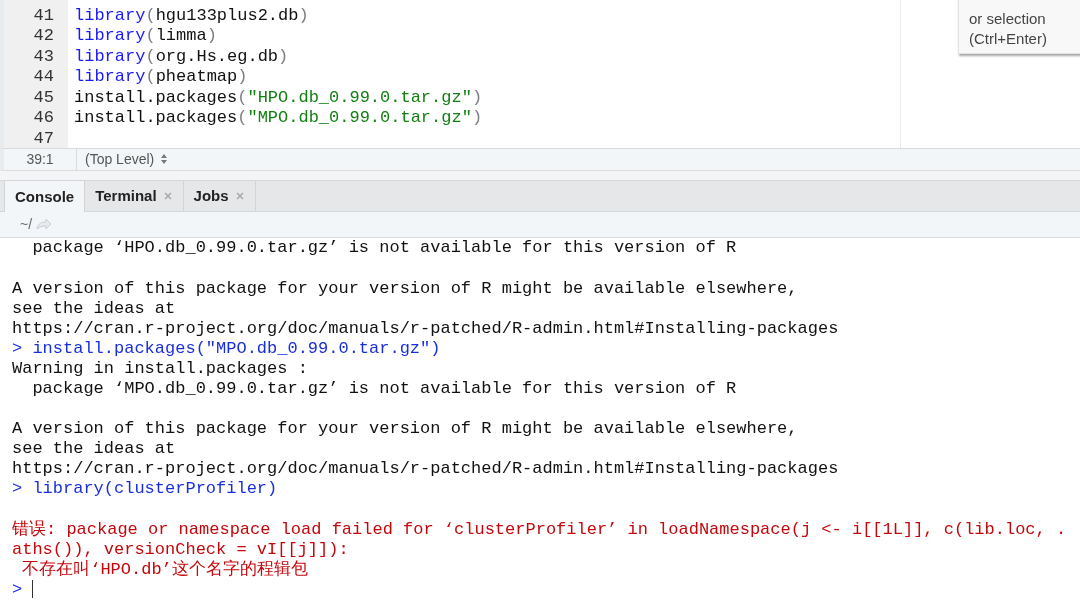  What do you see at coordinates (43, 36) in the screenshot?
I see `line-number: 42` at bounding box center [43, 36].